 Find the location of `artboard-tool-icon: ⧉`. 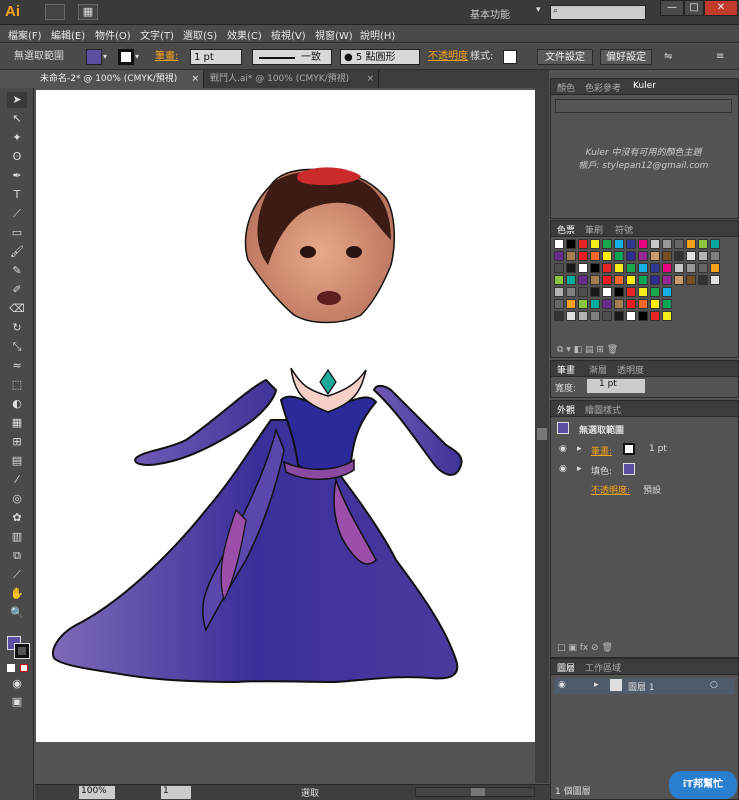

artboard-tool-icon: ⧉ is located at coordinates (17, 556).